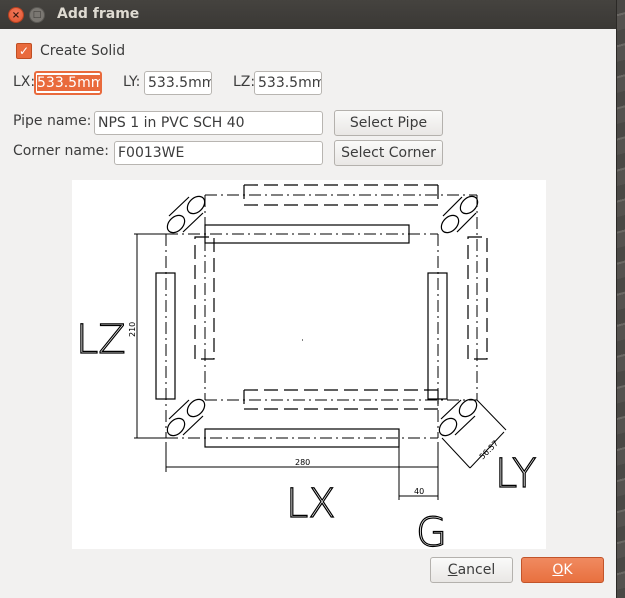 This screenshot has width=625, height=598. What do you see at coordinates (302, 462) in the screenshot?
I see `dim-280-text: 280` at bounding box center [302, 462].